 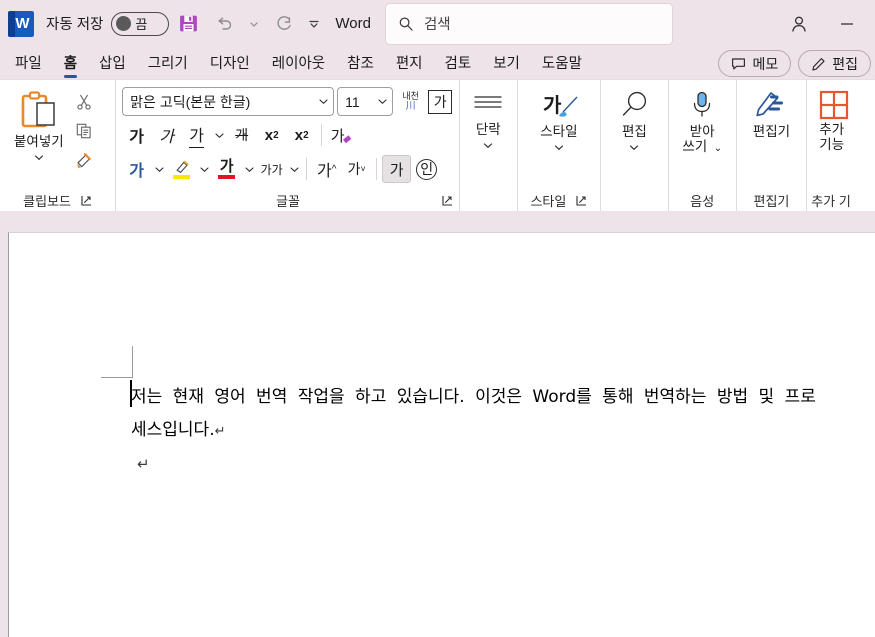 What do you see at coordinates (47, 201) in the screenshot?
I see `clipboard-group-title: 클립보드` at bounding box center [47, 201].